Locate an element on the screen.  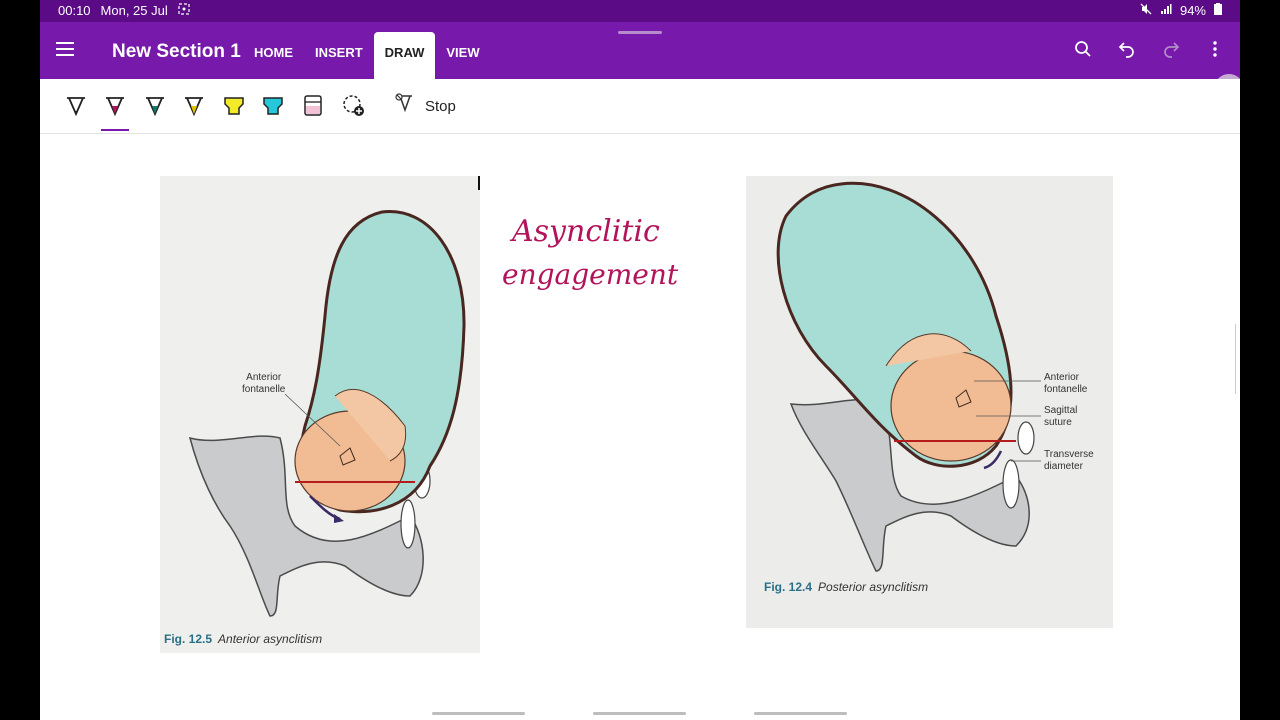
yellow-pen-tool is located at coordinates (194, 106).